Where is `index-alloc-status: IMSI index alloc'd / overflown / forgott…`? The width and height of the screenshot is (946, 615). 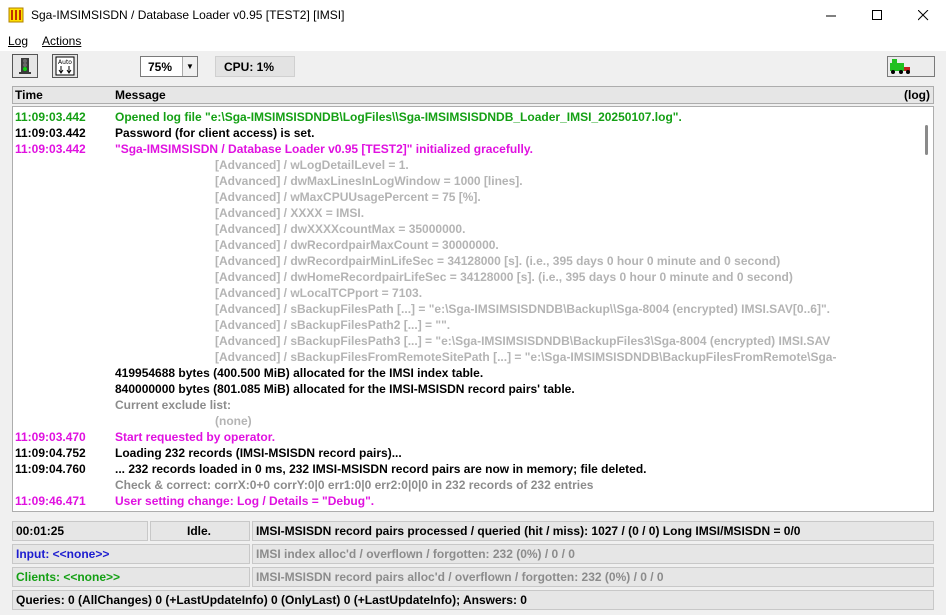
index-alloc-status: IMSI index alloc'd / overflown / forgott… is located at coordinates (593, 554).